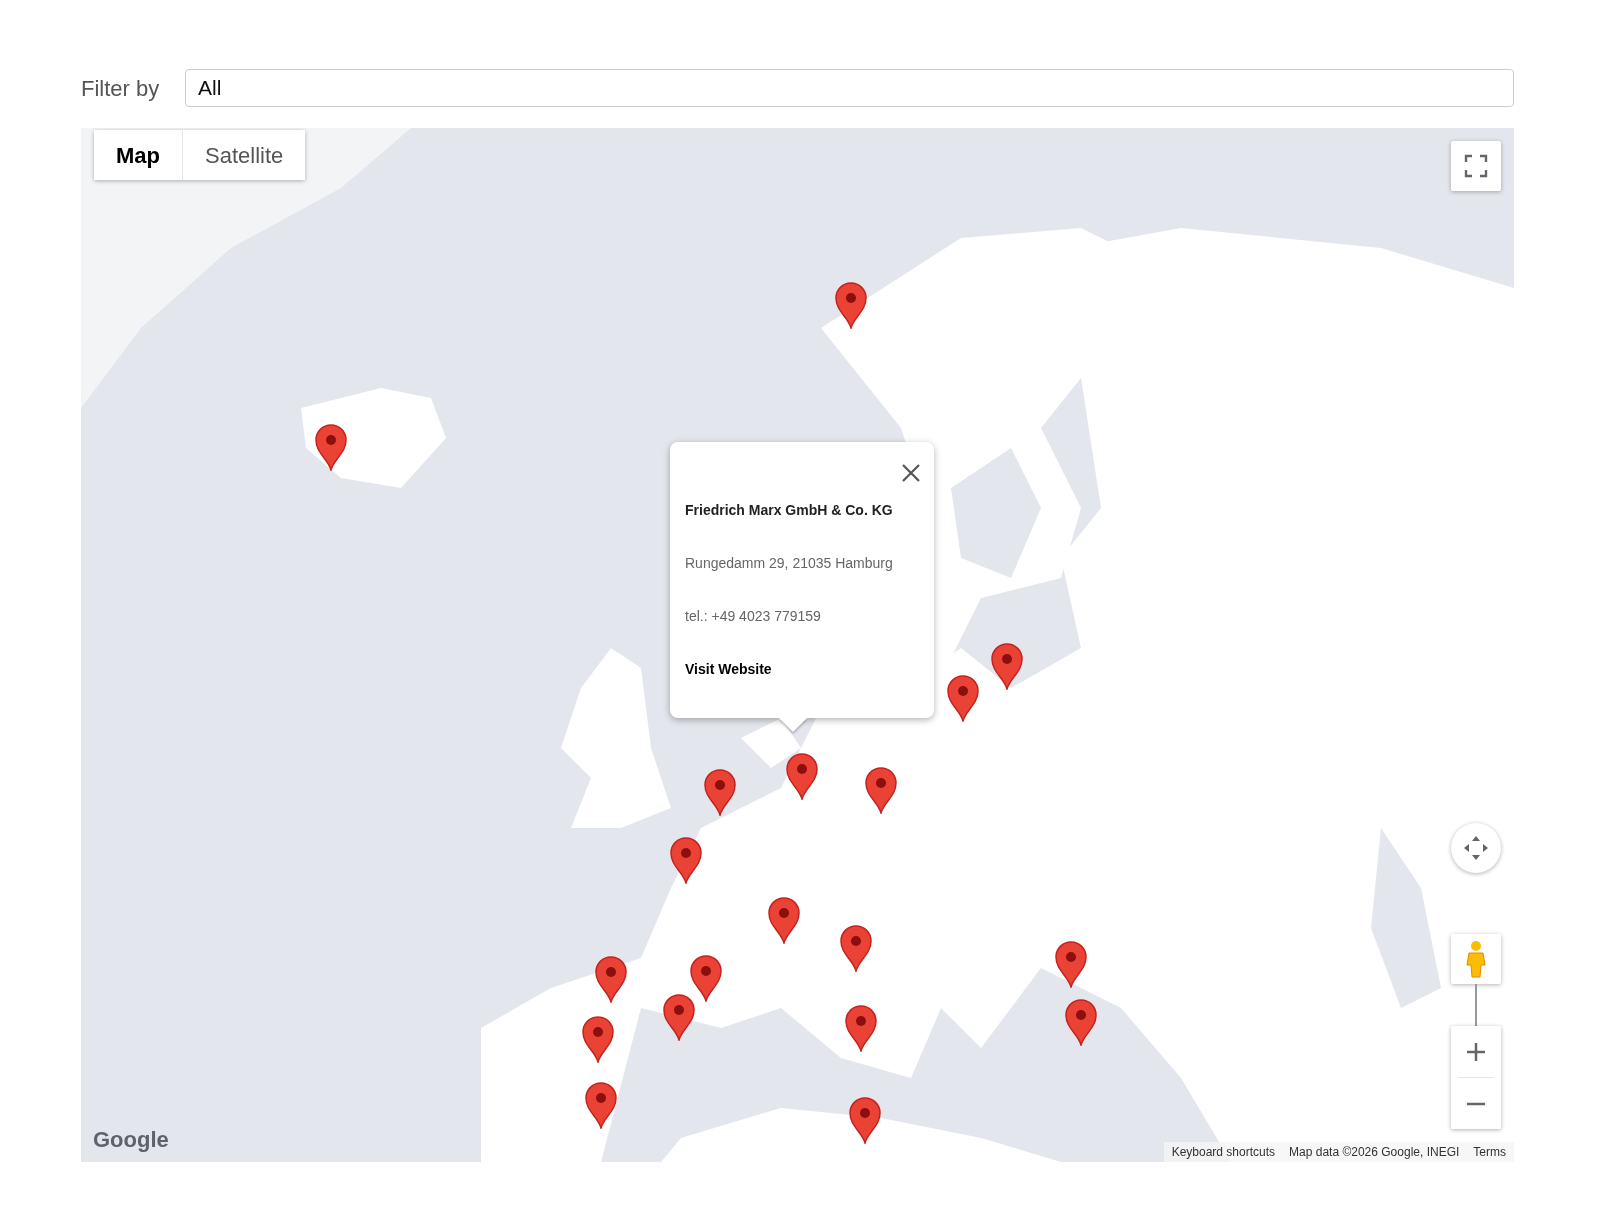  Describe the element at coordinates (1374, 1152) in the screenshot. I see `footer-link: Map data ©2026 Google, INEGI` at that location.